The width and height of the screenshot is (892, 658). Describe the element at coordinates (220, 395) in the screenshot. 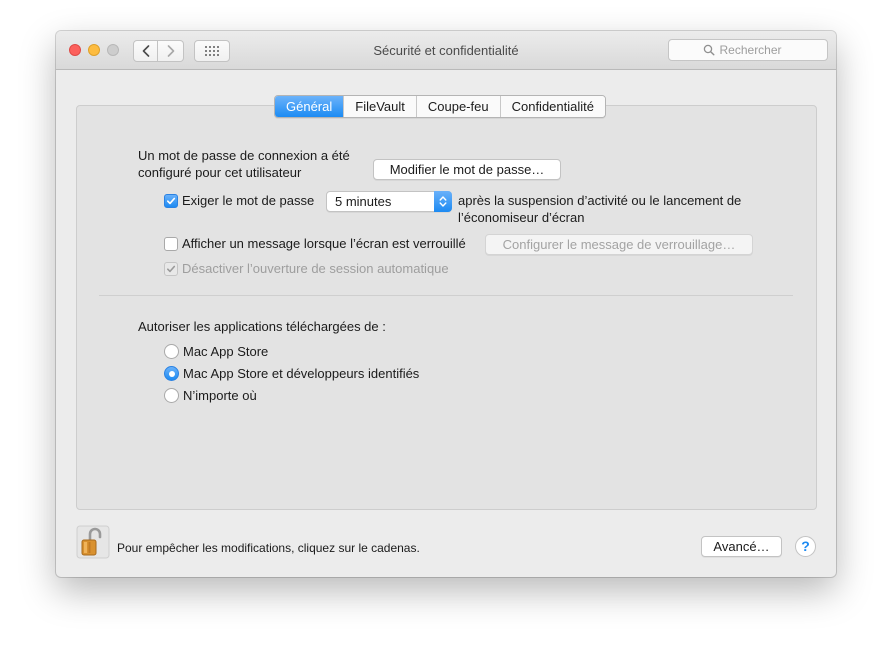

I see `radio-anywhere-label: N’importe où` at that location.